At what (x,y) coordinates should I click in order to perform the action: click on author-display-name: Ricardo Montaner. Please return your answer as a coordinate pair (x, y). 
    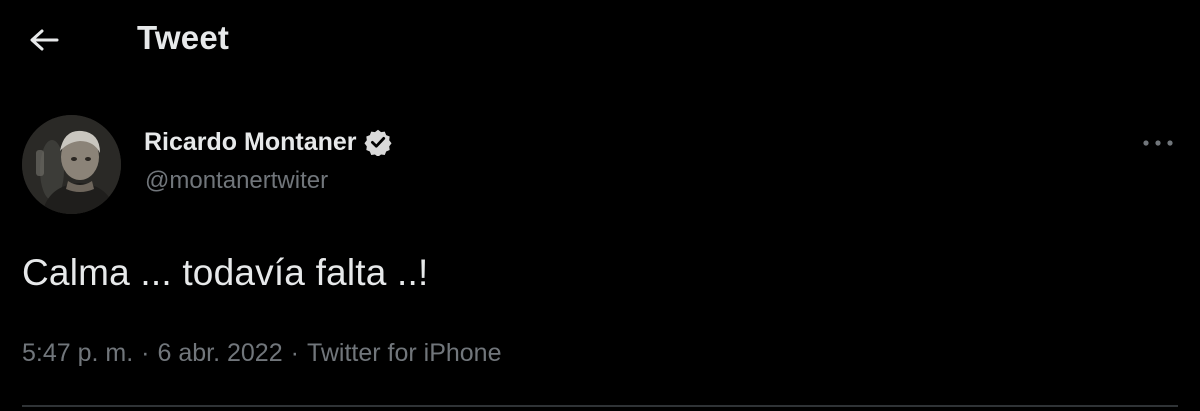
    Looking at the image, I should click on (250, 142).